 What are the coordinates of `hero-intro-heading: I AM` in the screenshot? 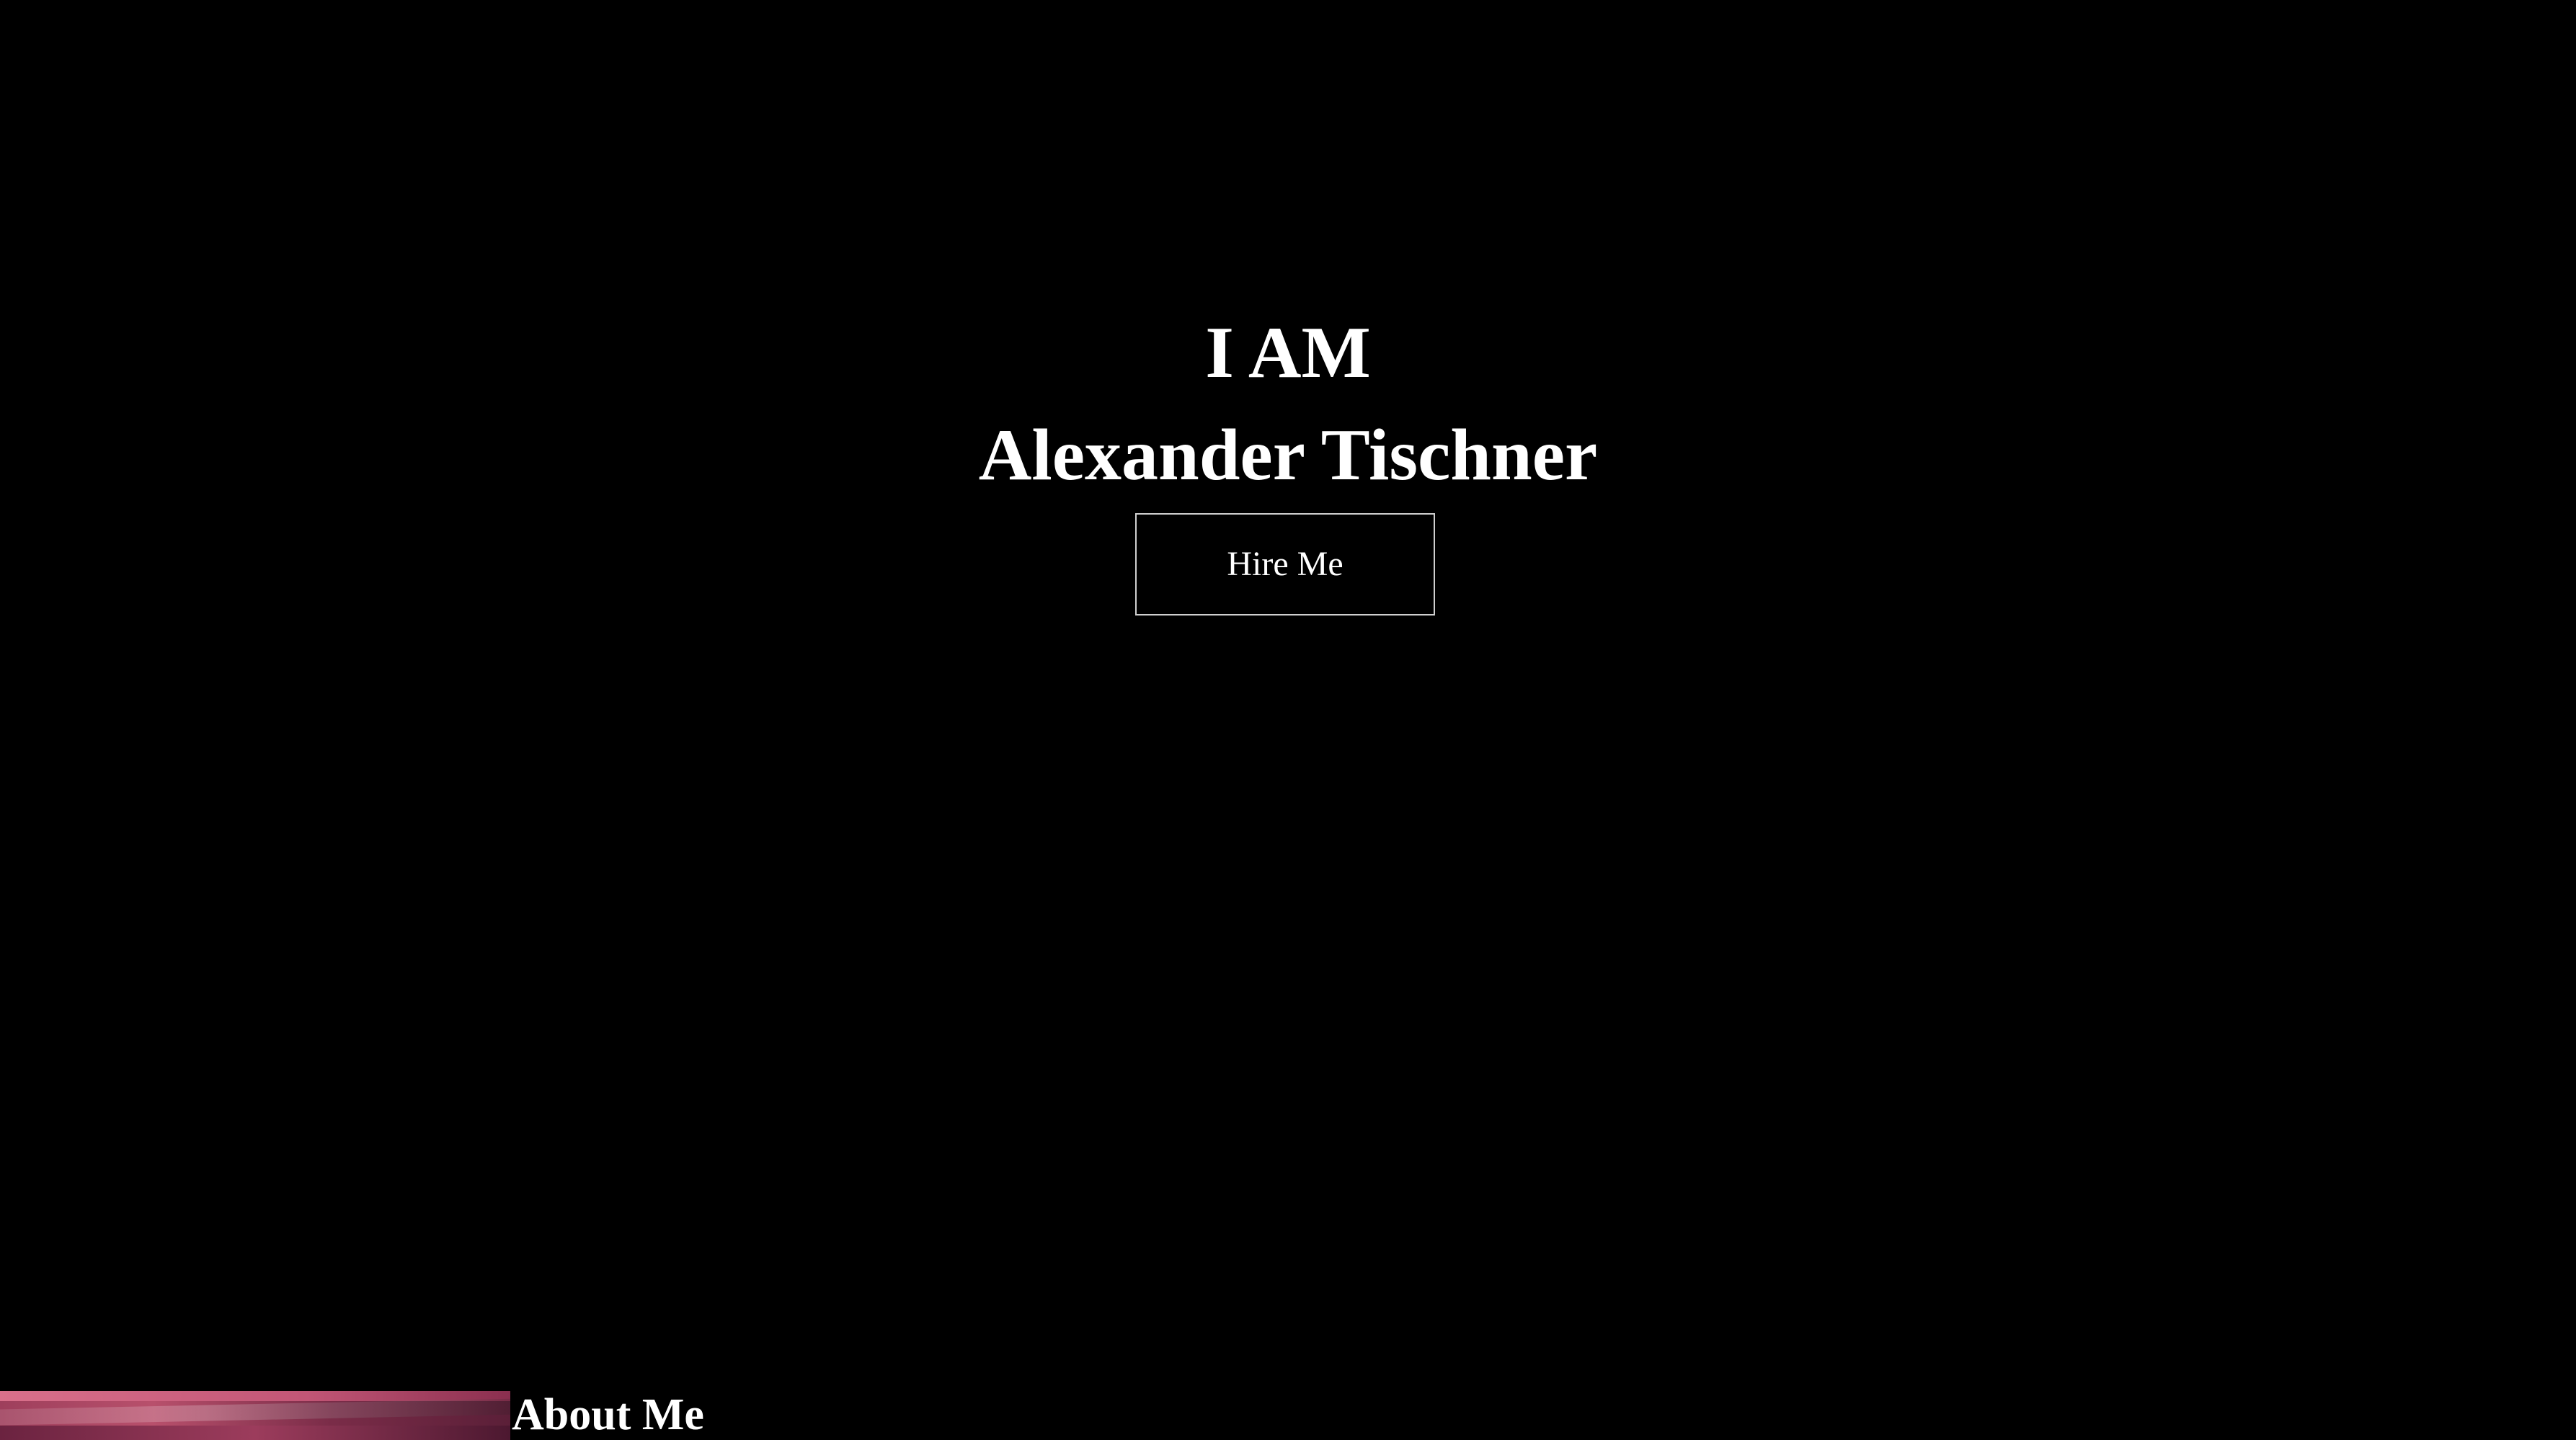 It's located at (1288, 353).